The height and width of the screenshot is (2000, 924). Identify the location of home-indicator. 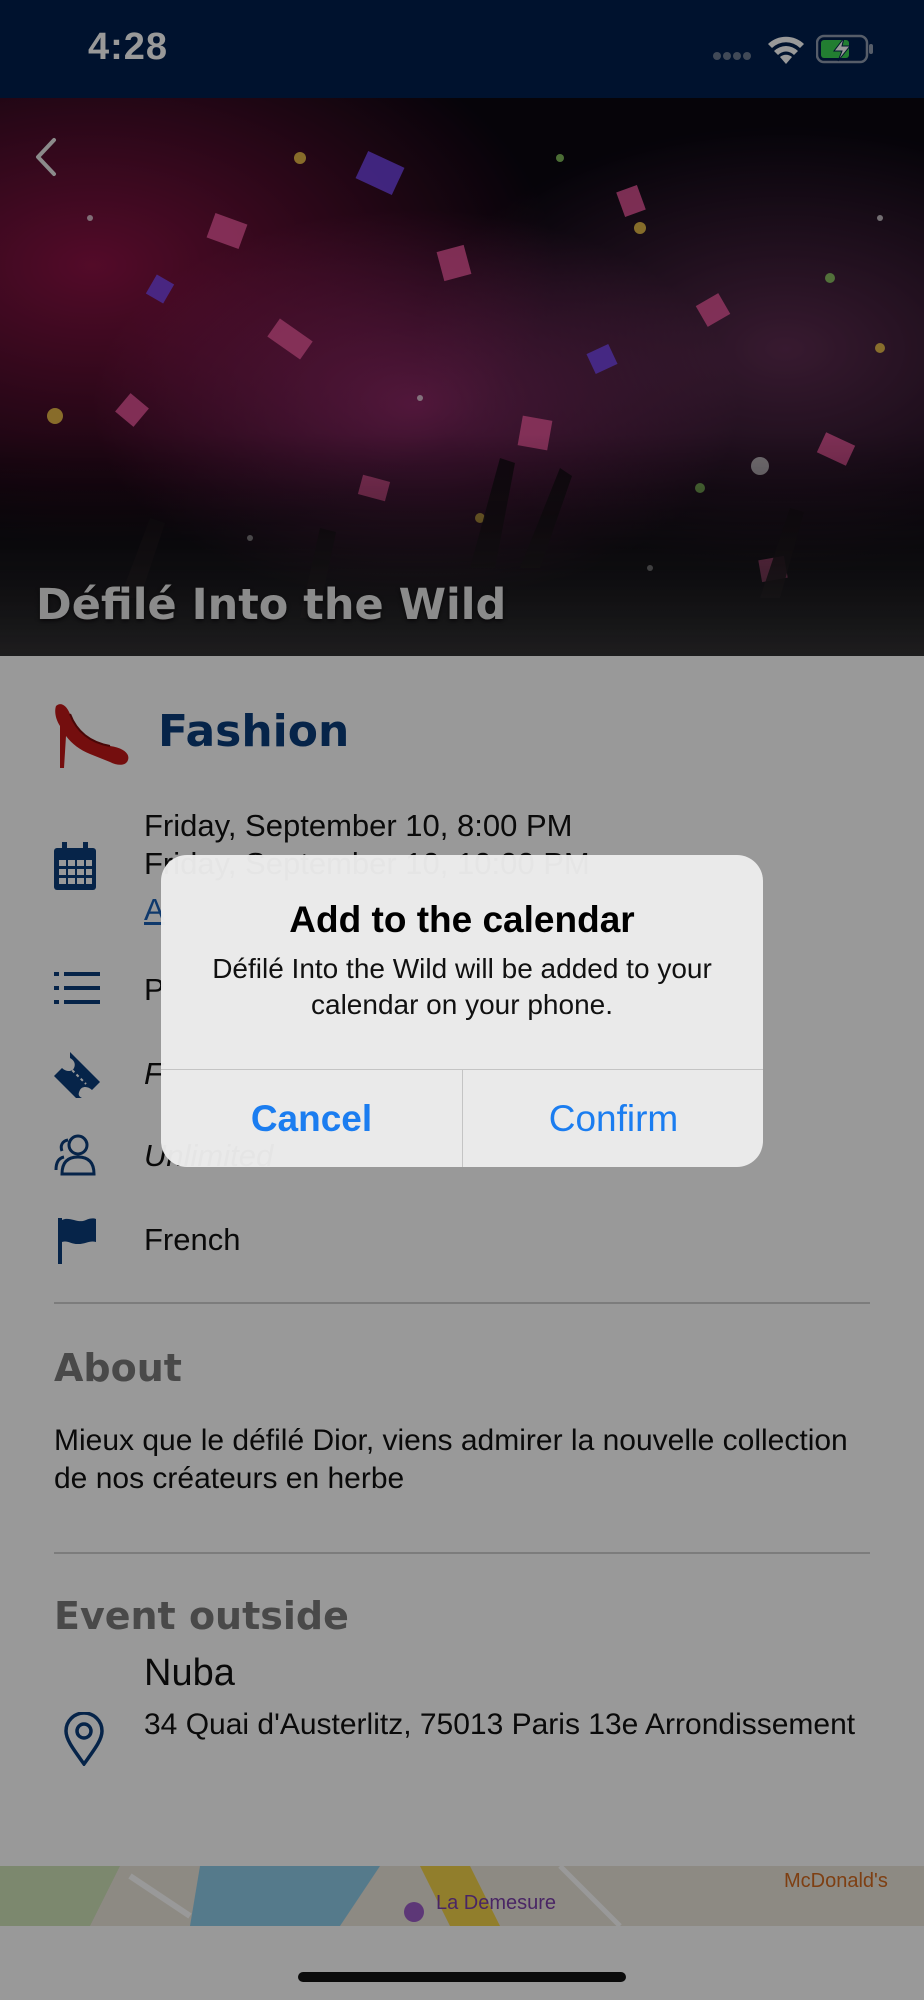
(462, 1977).